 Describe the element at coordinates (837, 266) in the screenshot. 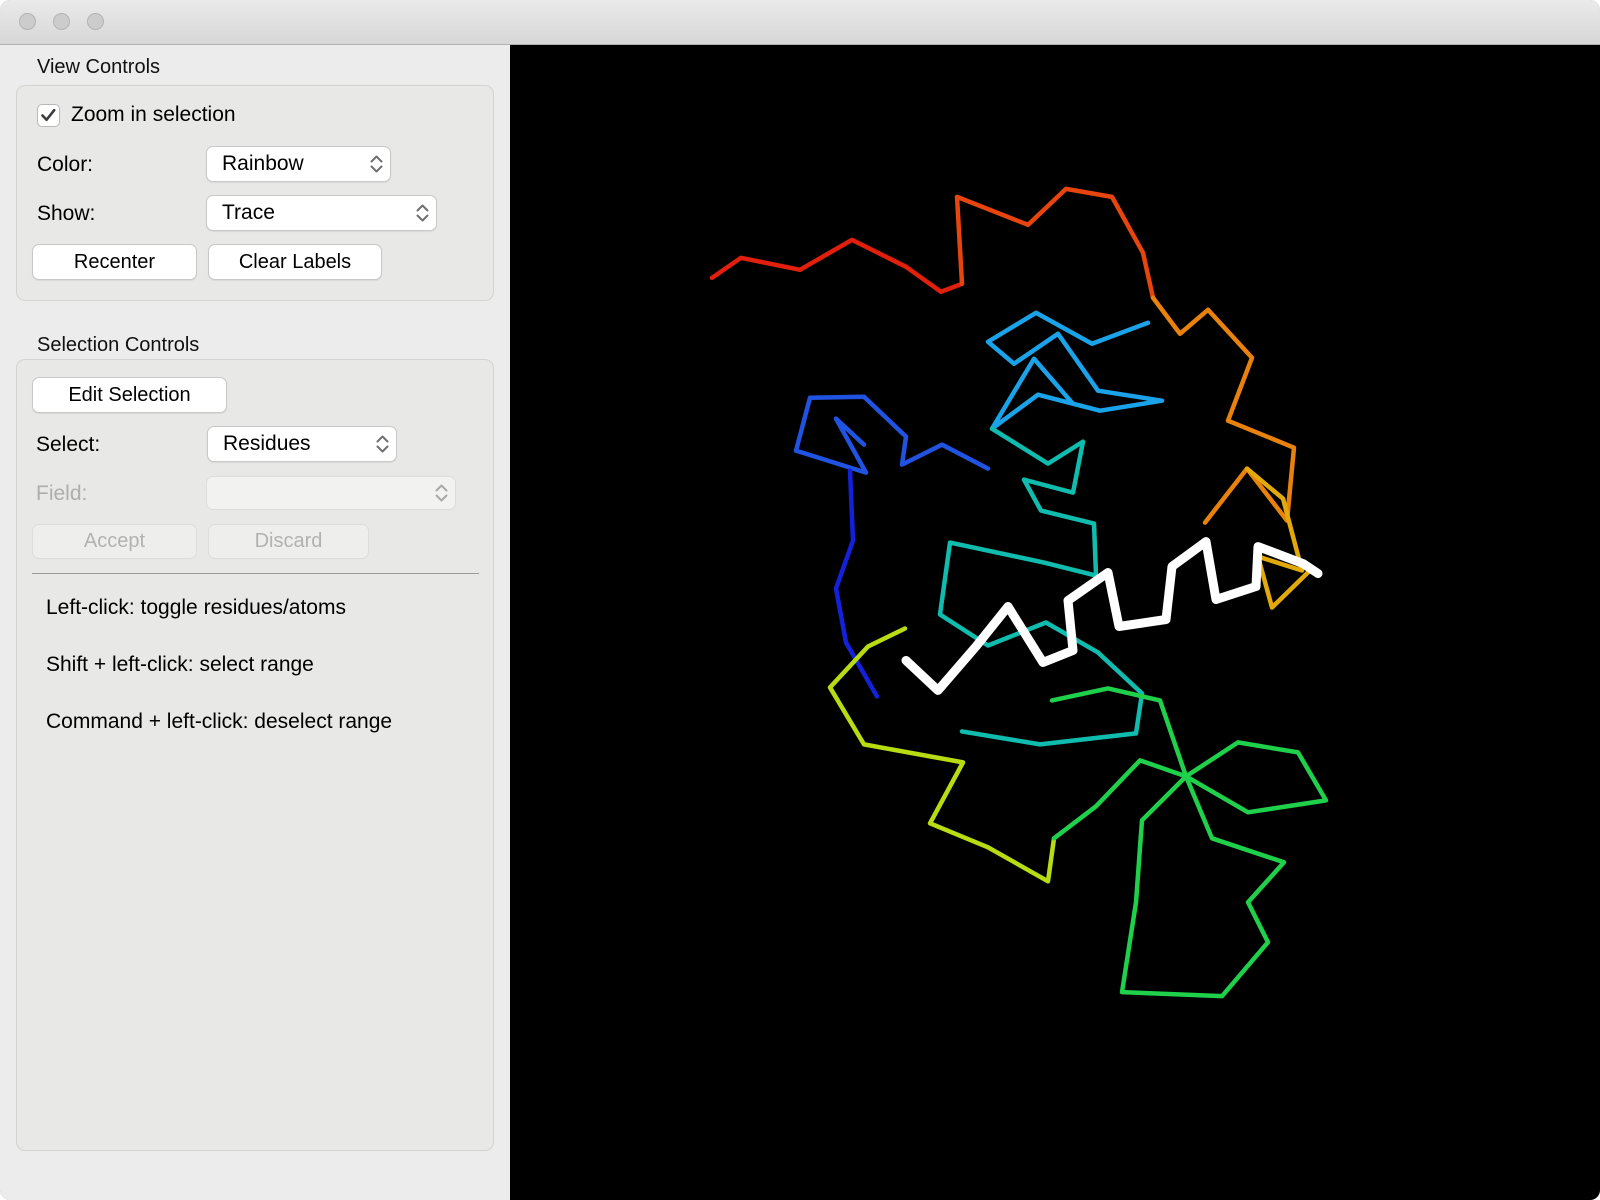

I see `trace-segment-red` at that location.